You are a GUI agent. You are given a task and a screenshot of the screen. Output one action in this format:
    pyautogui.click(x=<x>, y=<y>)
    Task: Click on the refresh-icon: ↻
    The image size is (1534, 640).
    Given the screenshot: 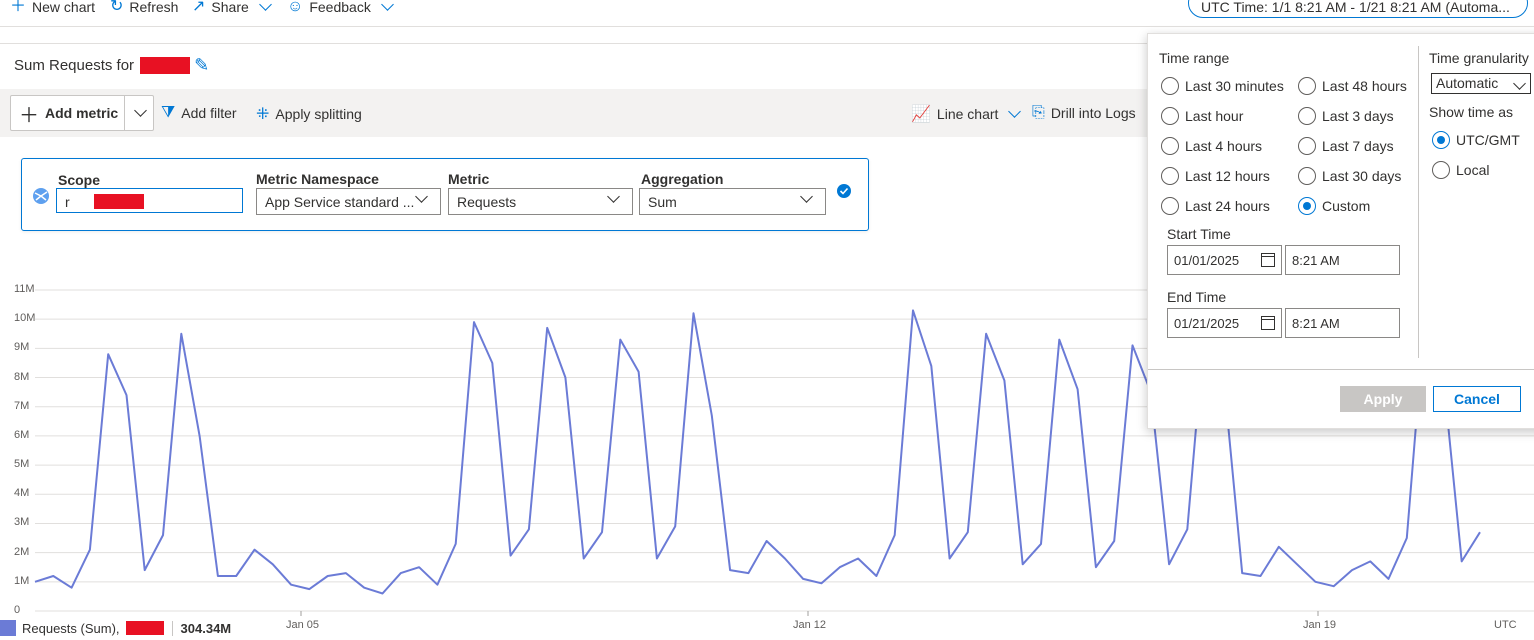 What is the action you would take?
    pyautogui.click(x=117, y=7)
    